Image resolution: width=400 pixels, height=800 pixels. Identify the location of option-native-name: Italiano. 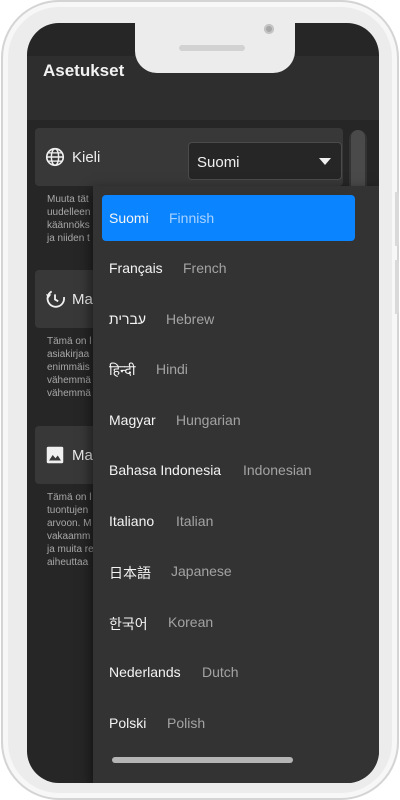
(132, 521).